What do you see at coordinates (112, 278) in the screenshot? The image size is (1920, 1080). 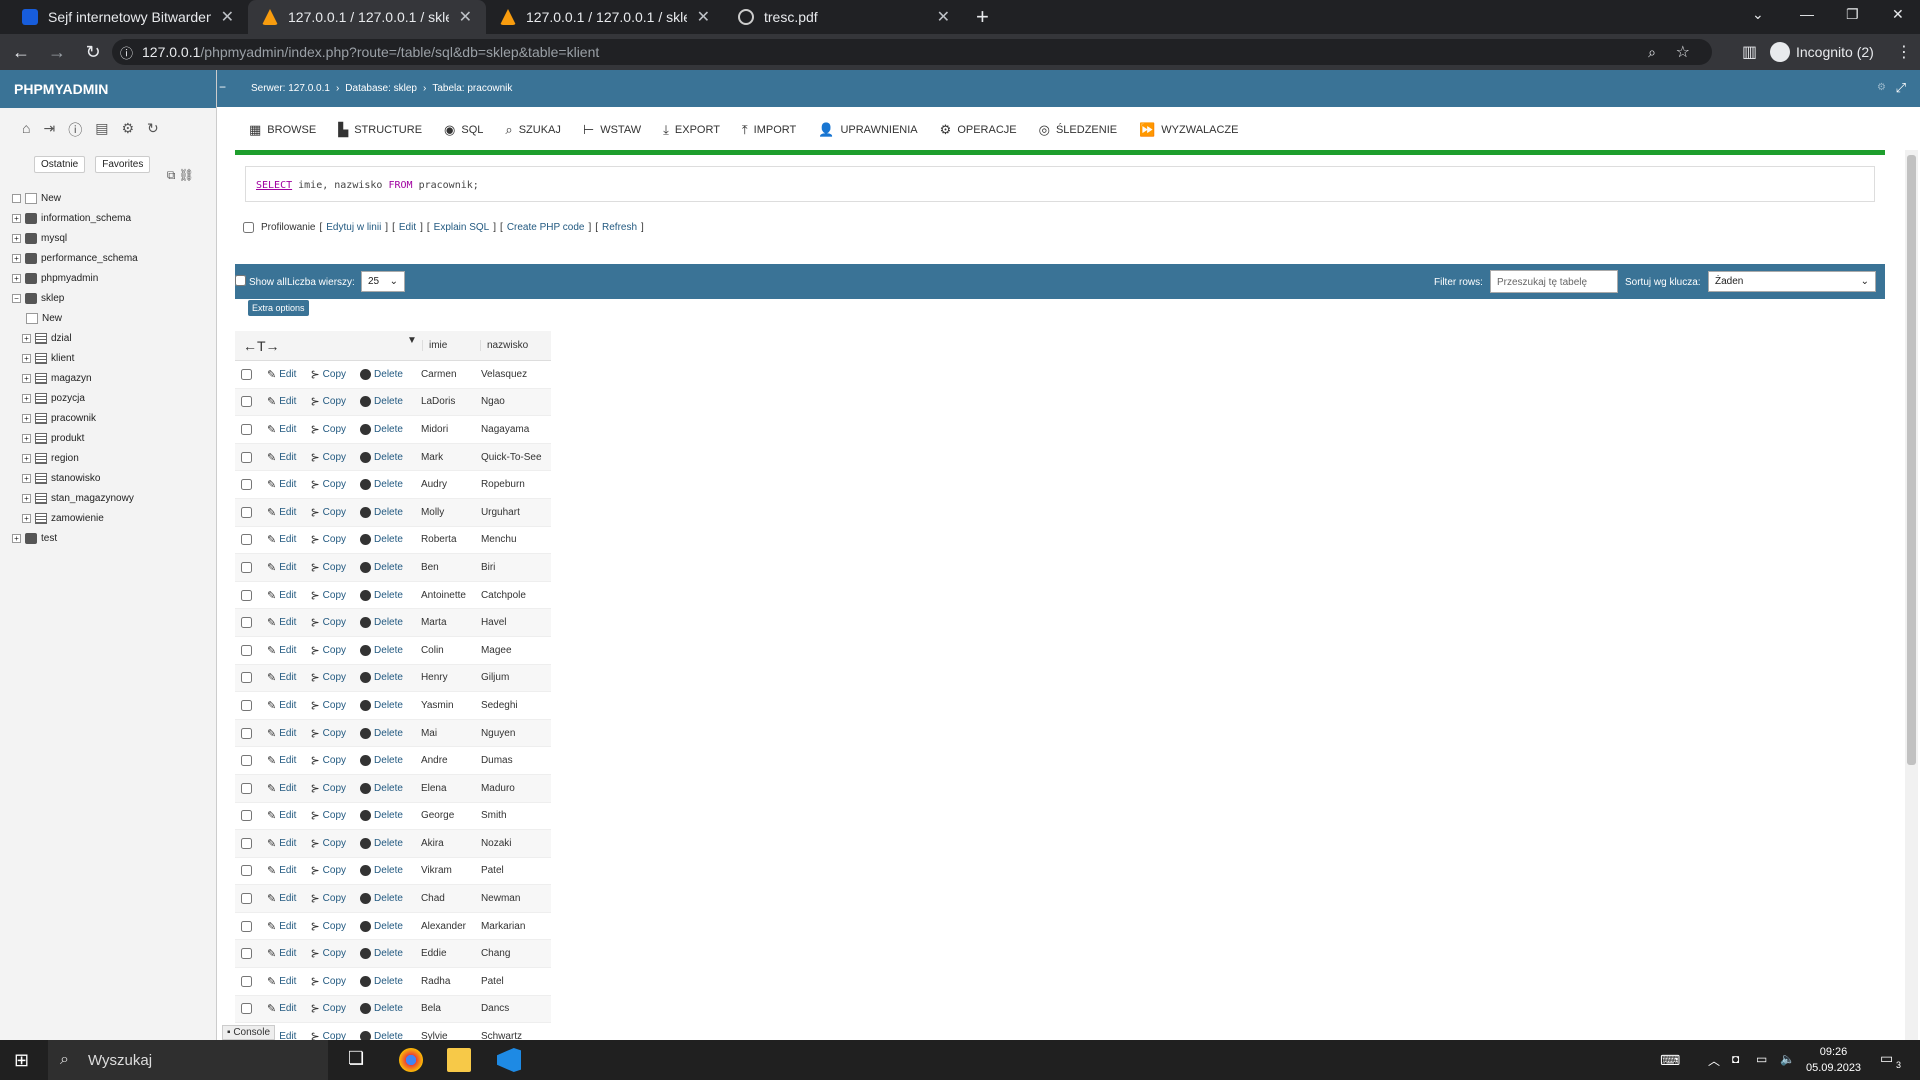 I see `tree-item-phpmyadmin: + phpmyadmin` at bounding box center [112, 278].